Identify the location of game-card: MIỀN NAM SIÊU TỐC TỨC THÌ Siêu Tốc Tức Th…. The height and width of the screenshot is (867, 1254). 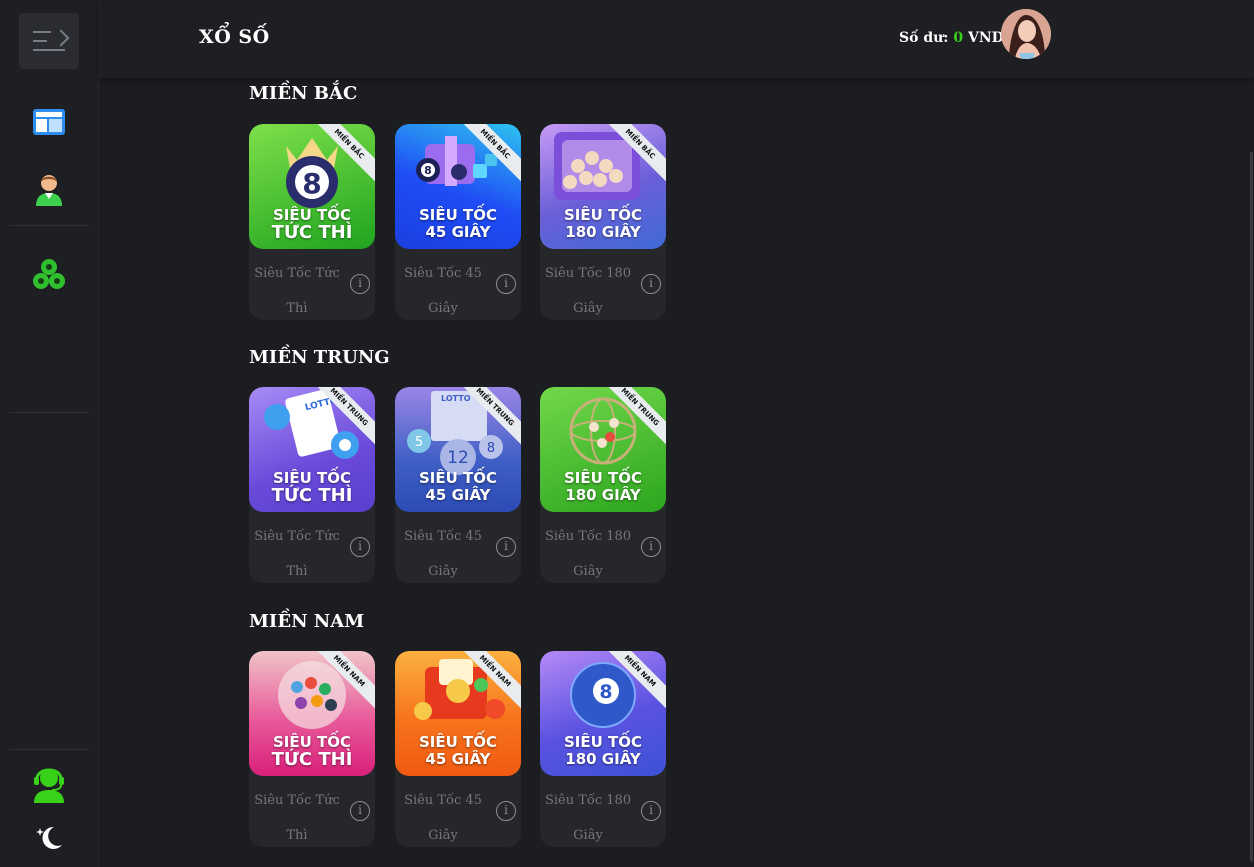
(312, 749).